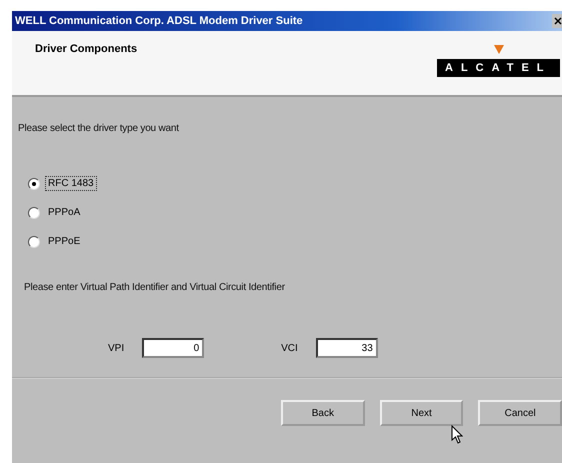 The width and height of the screenshot is (562, 463). Describe the element at coordinates (457, 434) in the screenshot. I see `mouse-cursor-icon` at that location.